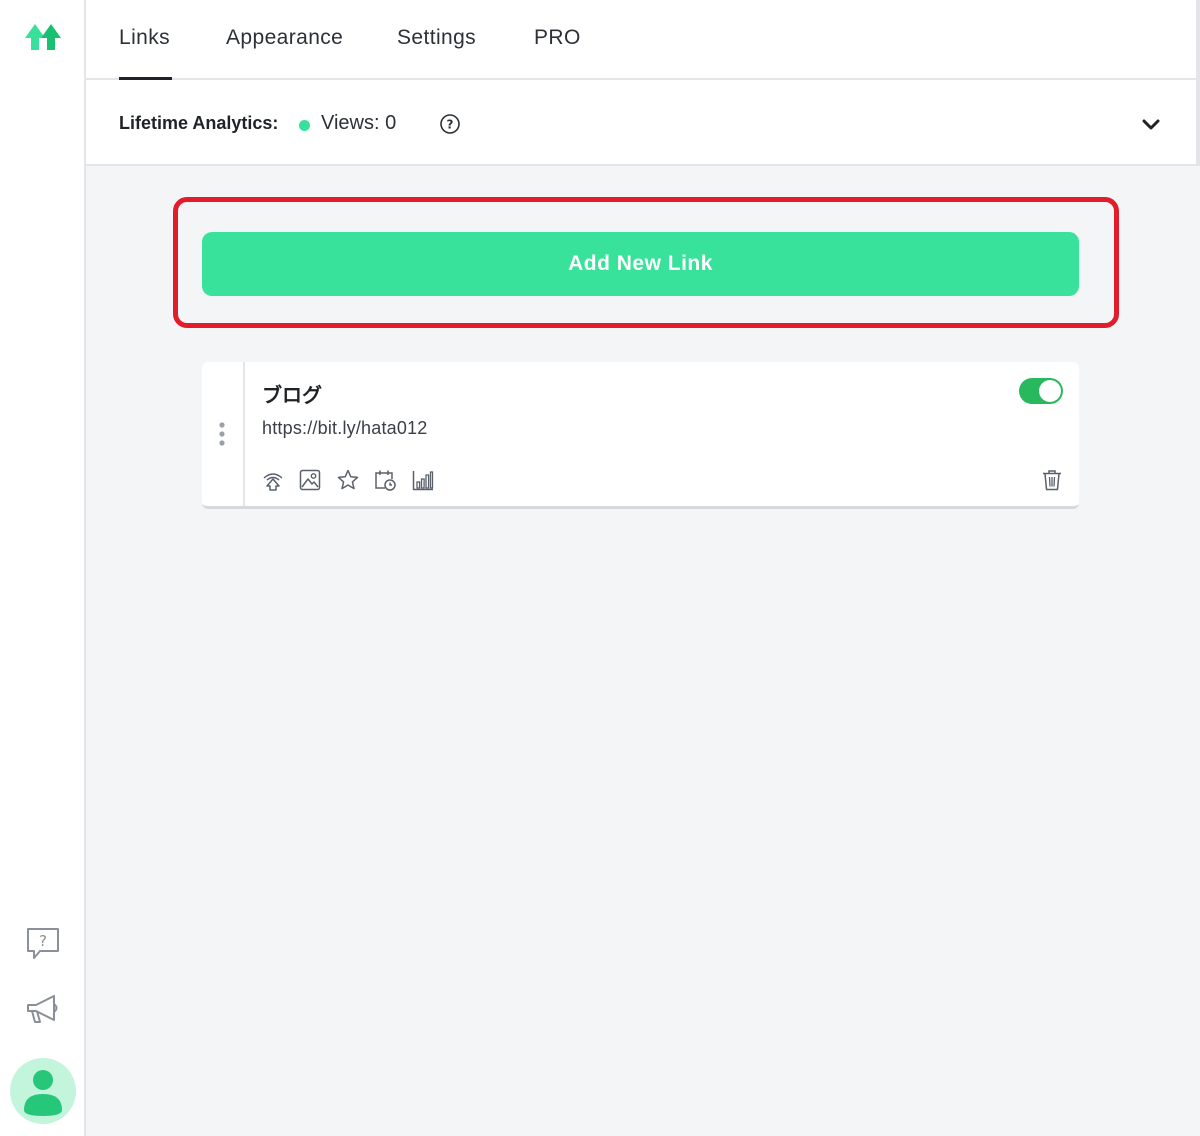 Image resolution: width=1200 pixels, height=1136 pixels. Describe the element at coordinates (436, 41) in the screenshot. I see `tab-settings: Settings` at that location.